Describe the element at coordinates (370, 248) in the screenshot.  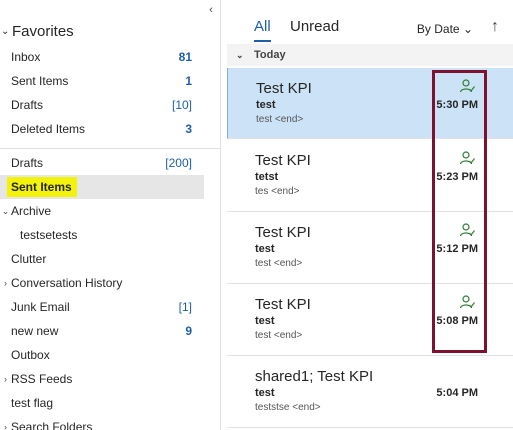
I see `message-item: Test KPI test test <end> 5:12 PM` at that location.